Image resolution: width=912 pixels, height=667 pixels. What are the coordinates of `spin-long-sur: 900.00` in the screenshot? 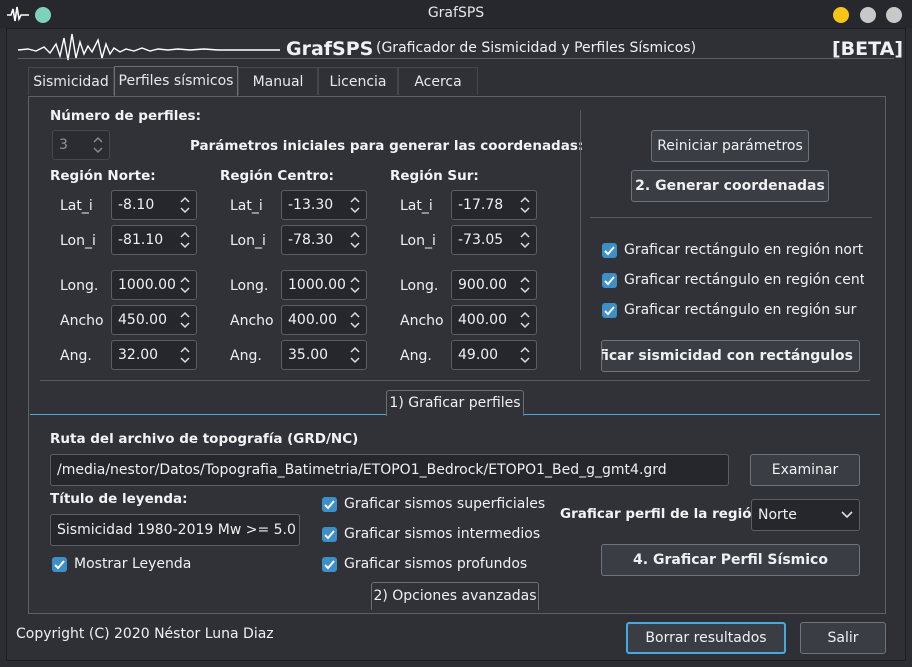 It's located at (494, 285).